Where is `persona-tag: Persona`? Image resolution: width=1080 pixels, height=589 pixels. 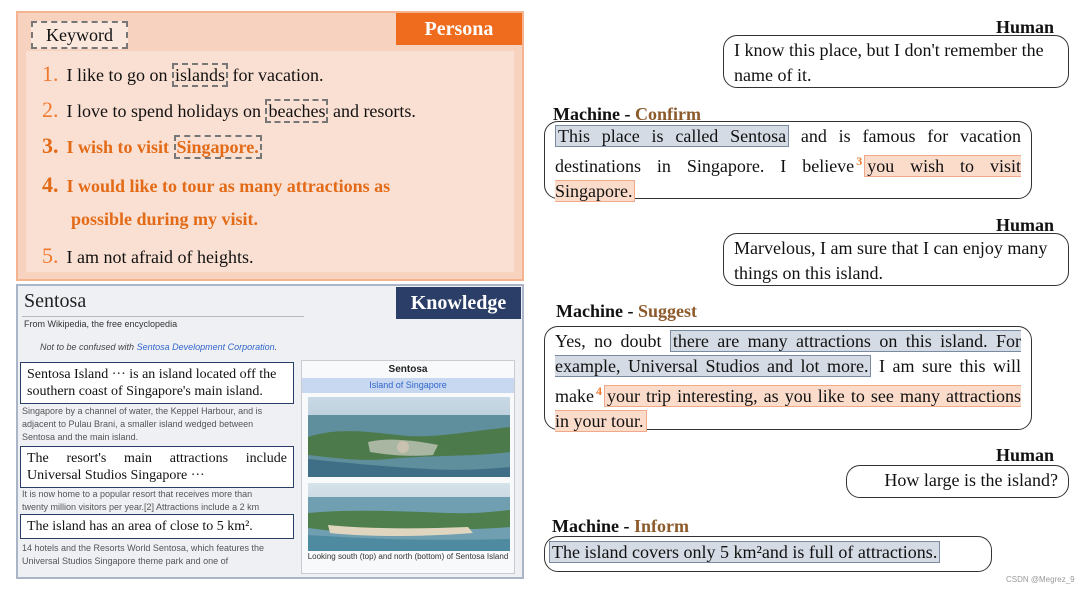 persona-tag: Persona is located at coordinates (459, 29).